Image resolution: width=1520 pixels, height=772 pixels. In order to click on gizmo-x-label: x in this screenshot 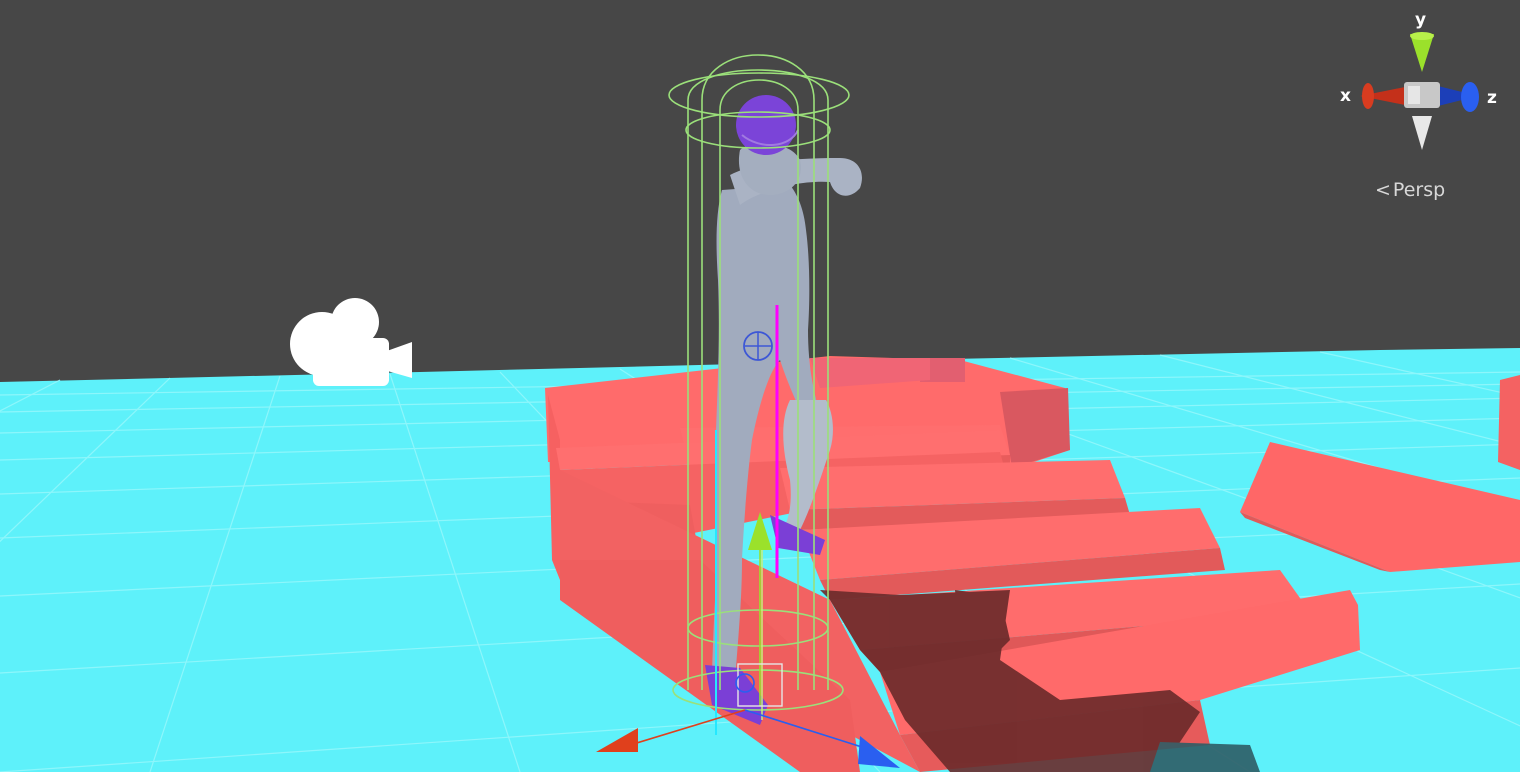, I will do `click(1345, 96)`.